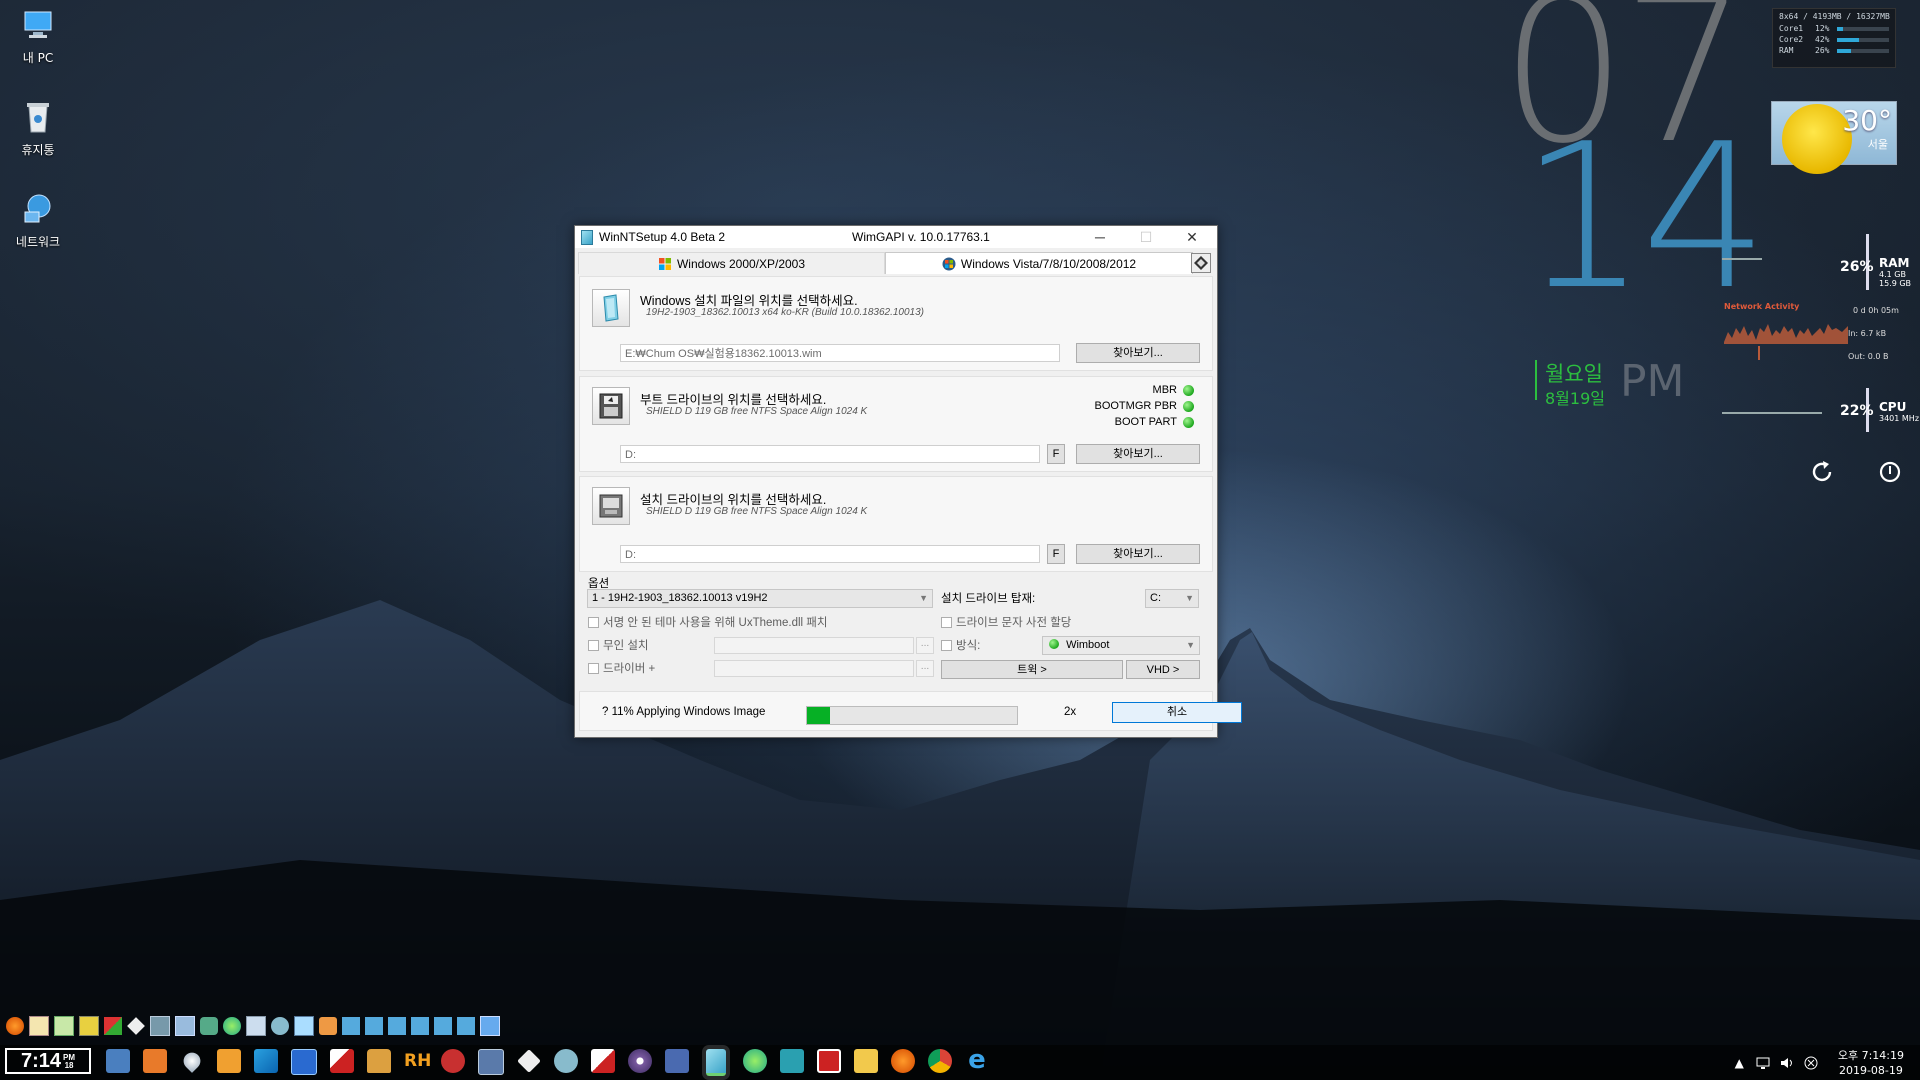 This screenshot has width=1920, height=1080. I want to click on install-format-button: F, so click(1056, 554).